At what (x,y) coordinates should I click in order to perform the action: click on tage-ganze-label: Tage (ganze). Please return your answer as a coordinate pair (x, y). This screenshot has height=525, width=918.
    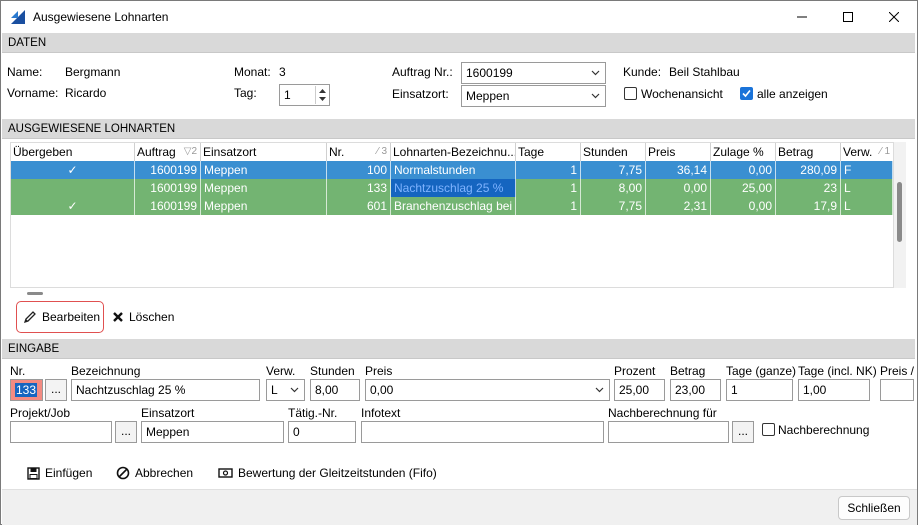
    Looking at the image, I should click on (761, 371).